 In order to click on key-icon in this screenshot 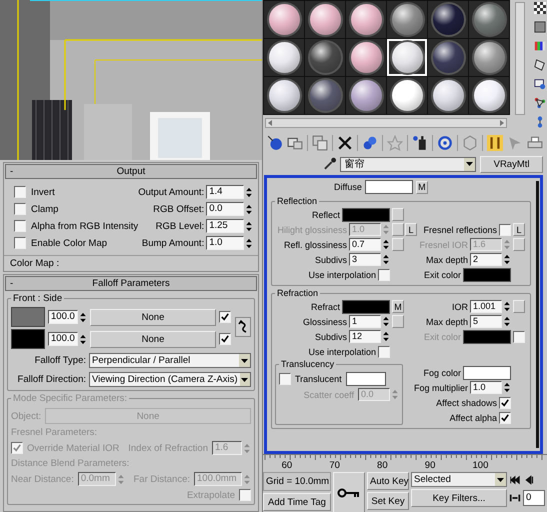, I will do `click(349, 493)`.